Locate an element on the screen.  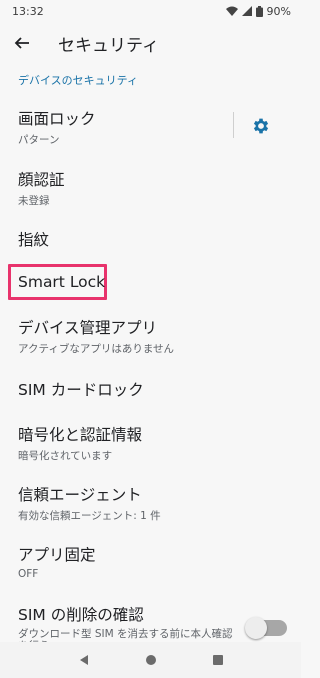
item-subtitle: 未登録 is located at coordinates (34, 201).